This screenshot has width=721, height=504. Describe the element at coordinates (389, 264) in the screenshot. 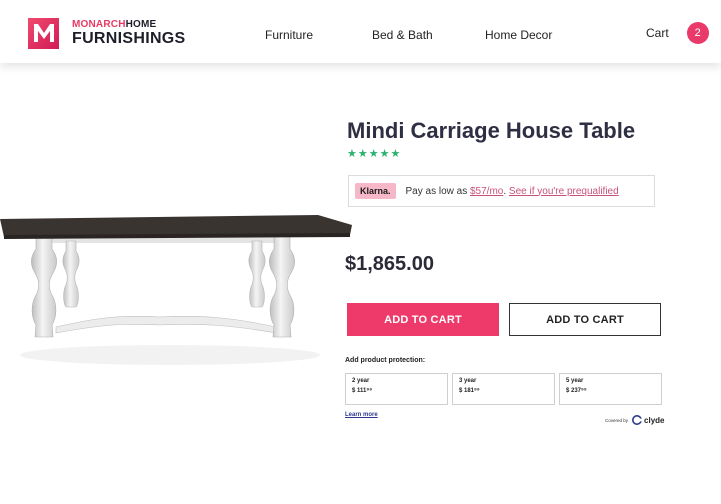

I see `product-price: $1,865.00` at that location.